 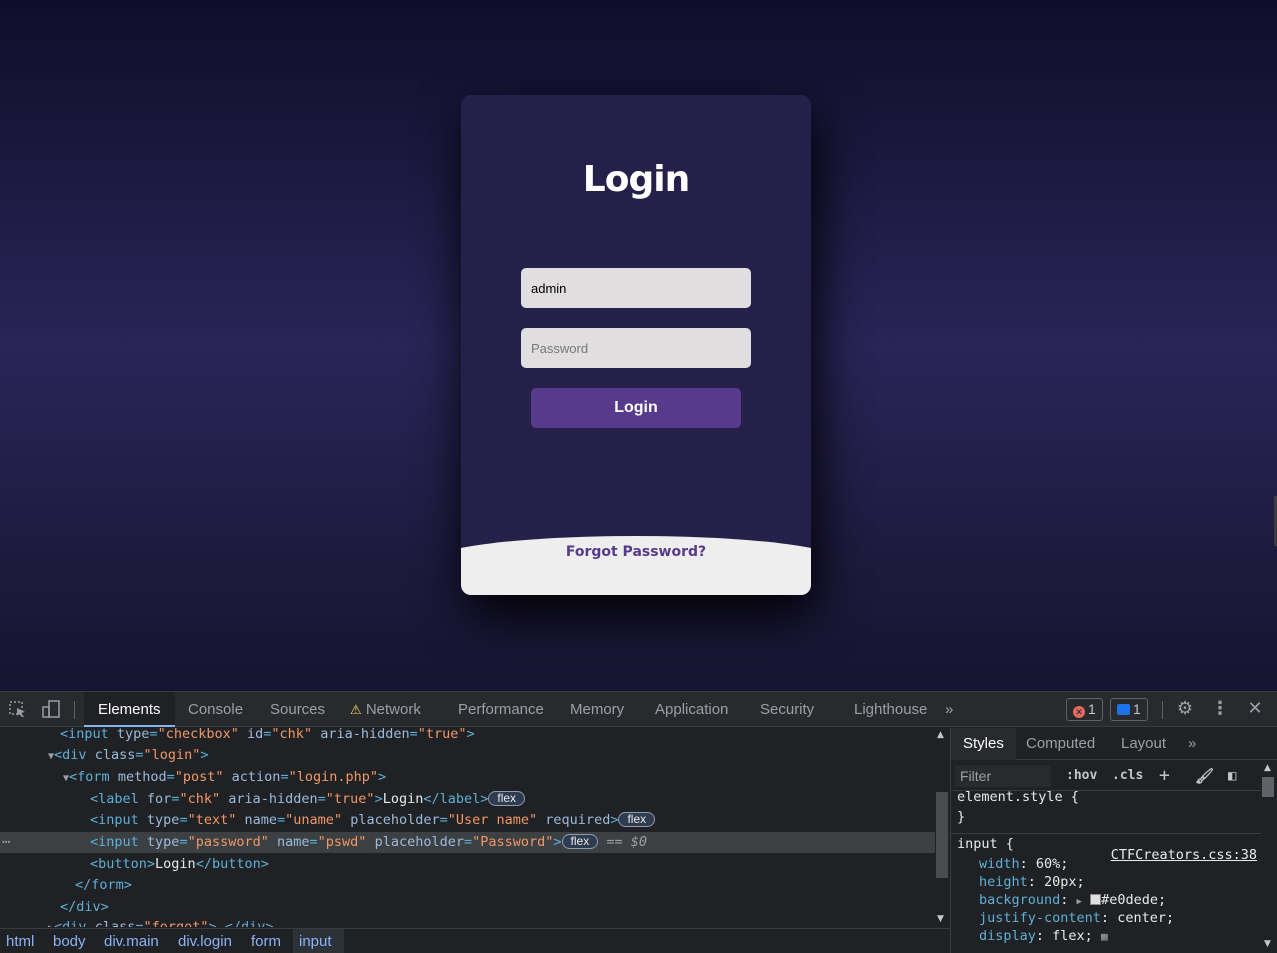 What do you see at coordinates (890, 709) in the screenshot?
I see `tab-lighthouse: Lighthouse` at bounding box center [890, 709].